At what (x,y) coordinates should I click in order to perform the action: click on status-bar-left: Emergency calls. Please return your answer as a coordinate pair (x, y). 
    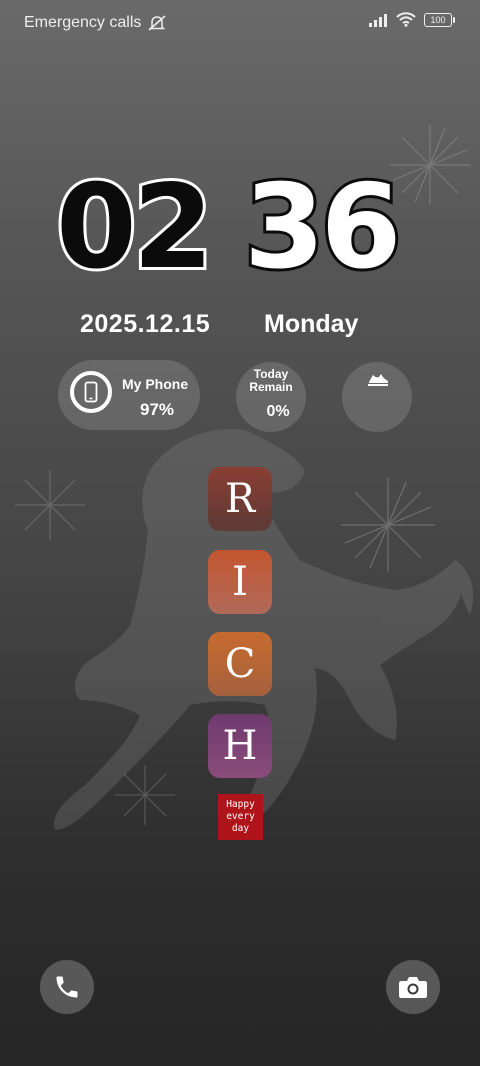
    Looking at the image, I should click on (95, 23).